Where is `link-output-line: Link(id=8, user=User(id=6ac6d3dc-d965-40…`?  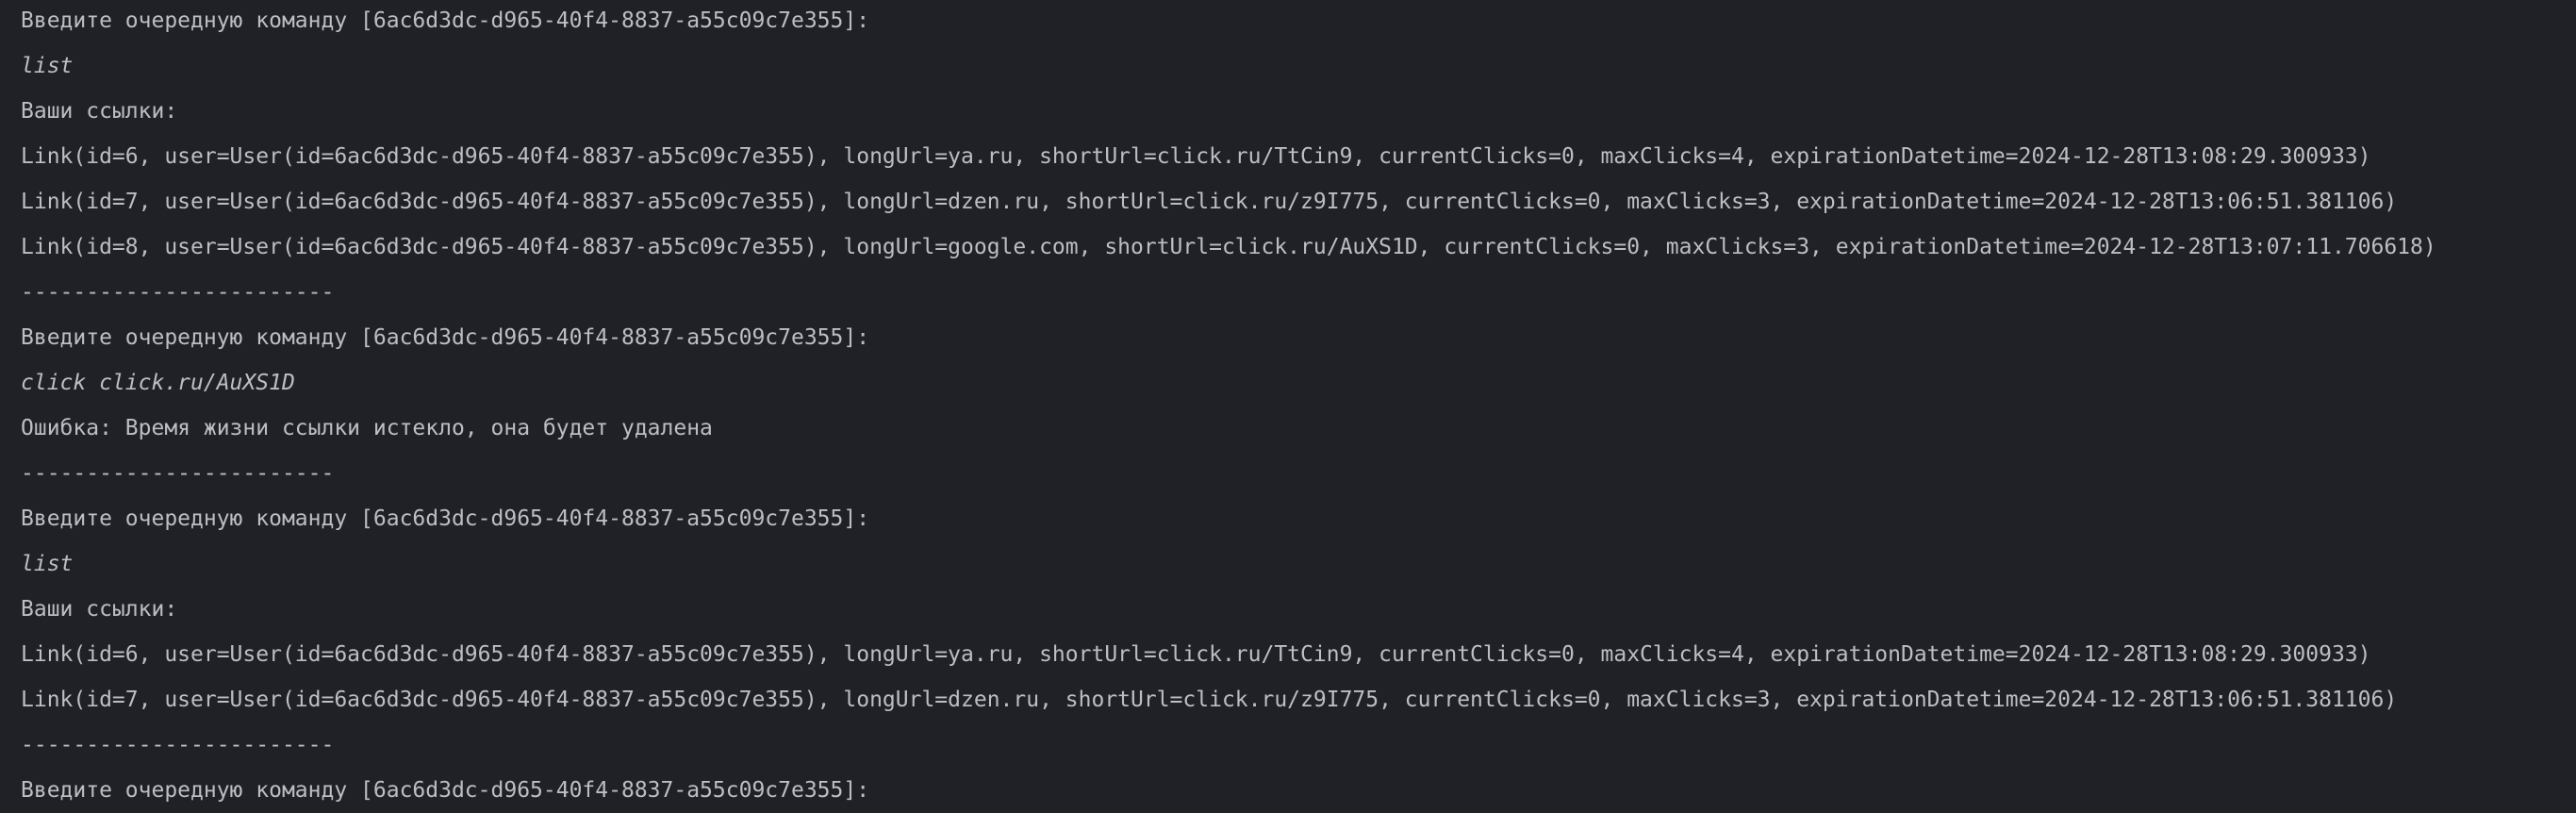
link-output-line: Link(id=8, user=User(id=6ac6d3dc-d965-40… is located at coordinates (1228, 247).